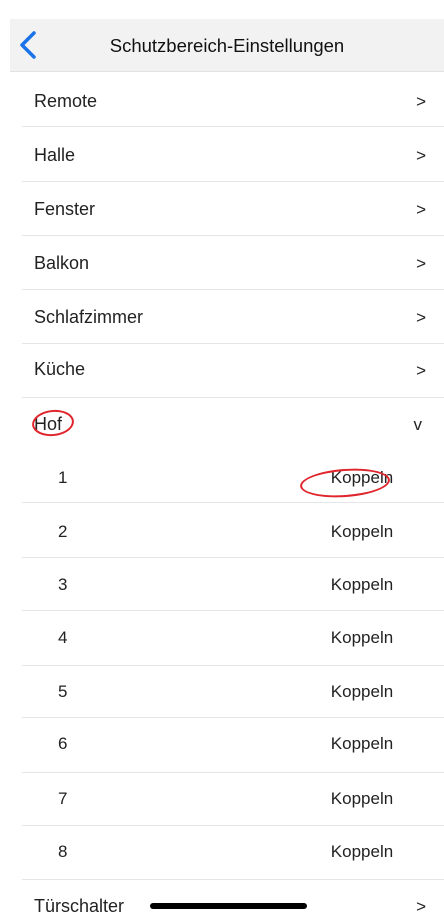 This screenshot has height=915, width=444. I want to click on zone-row-tuerschalter: Türschalter >, so click(233, 897).